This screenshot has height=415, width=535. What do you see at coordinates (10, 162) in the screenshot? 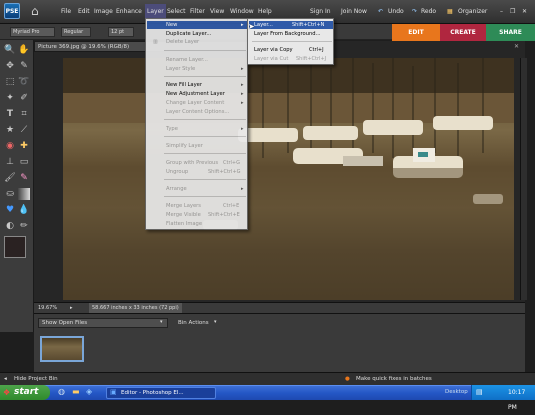
I see `clone-stamp-icon: ⊥` at bounding box center [10, 162].